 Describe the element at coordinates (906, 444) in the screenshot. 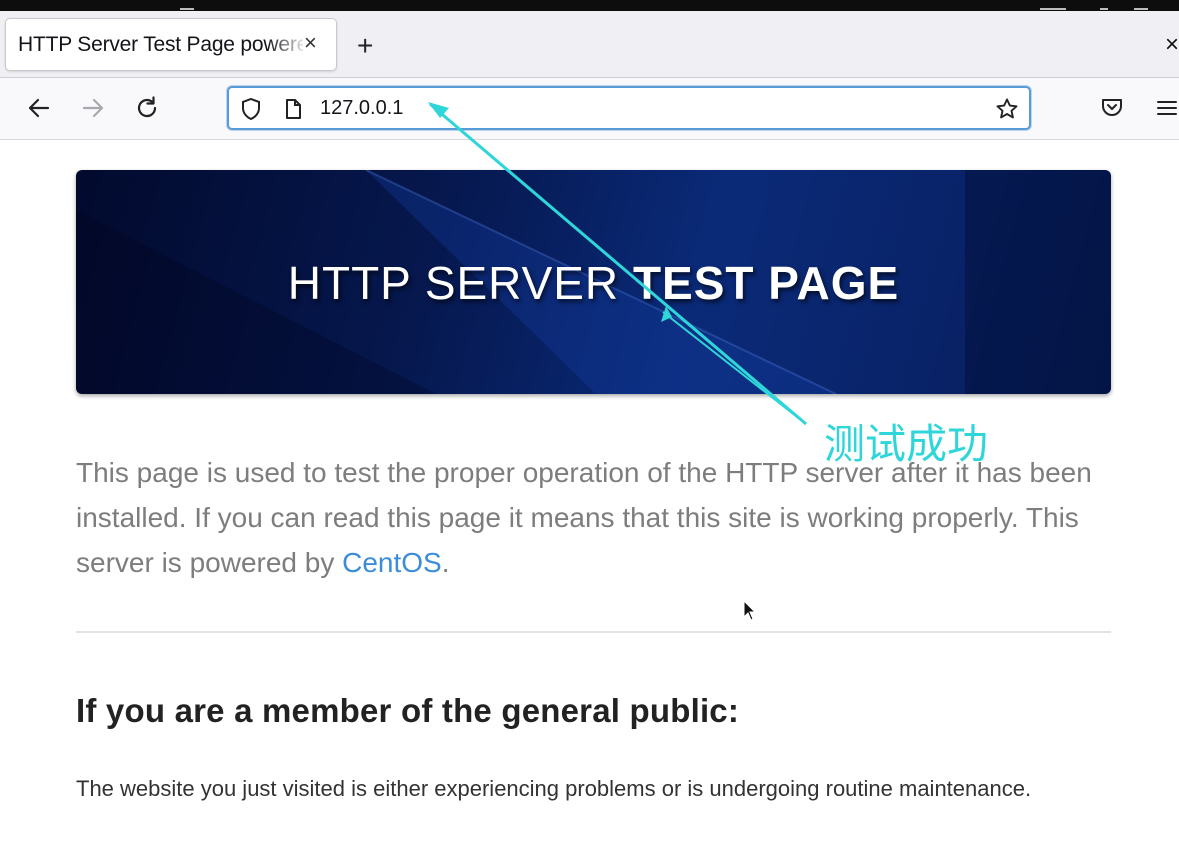

I see `annotation-label: 测试成功` at that location.